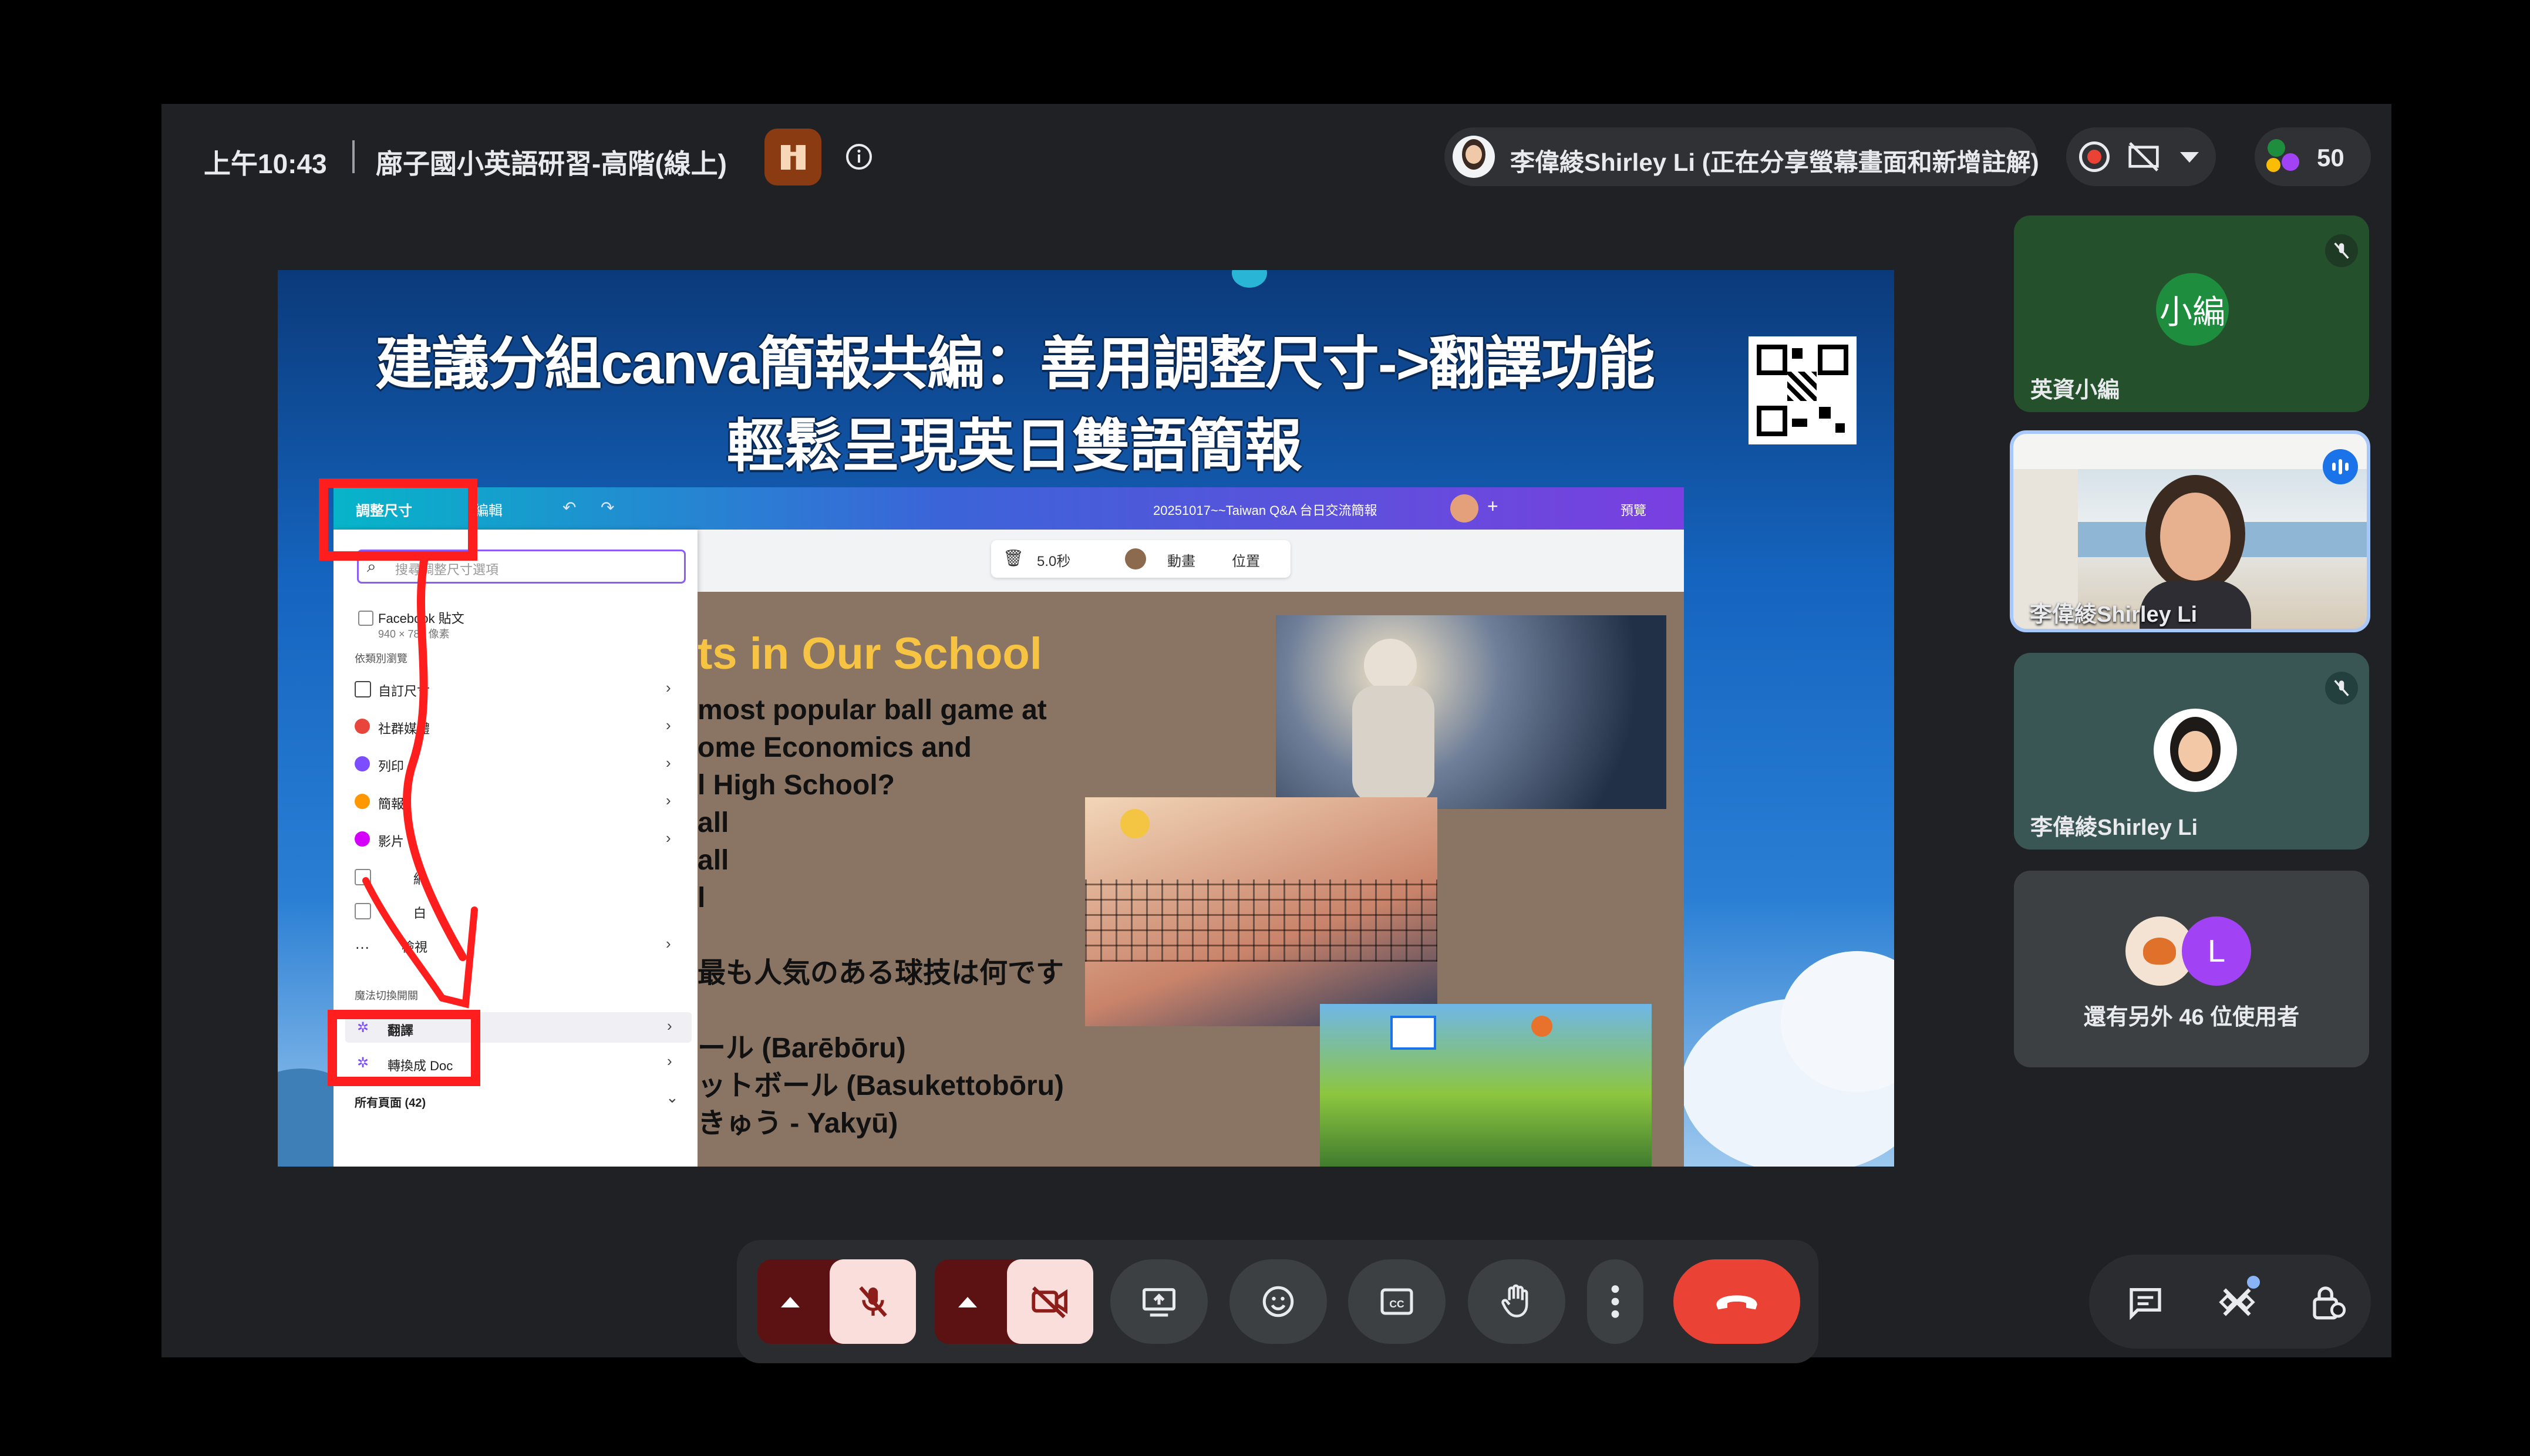 The height and width of the screenshot is (1456, 2530). I want to click on speaking-indicator-icon, so click(2340, 466).